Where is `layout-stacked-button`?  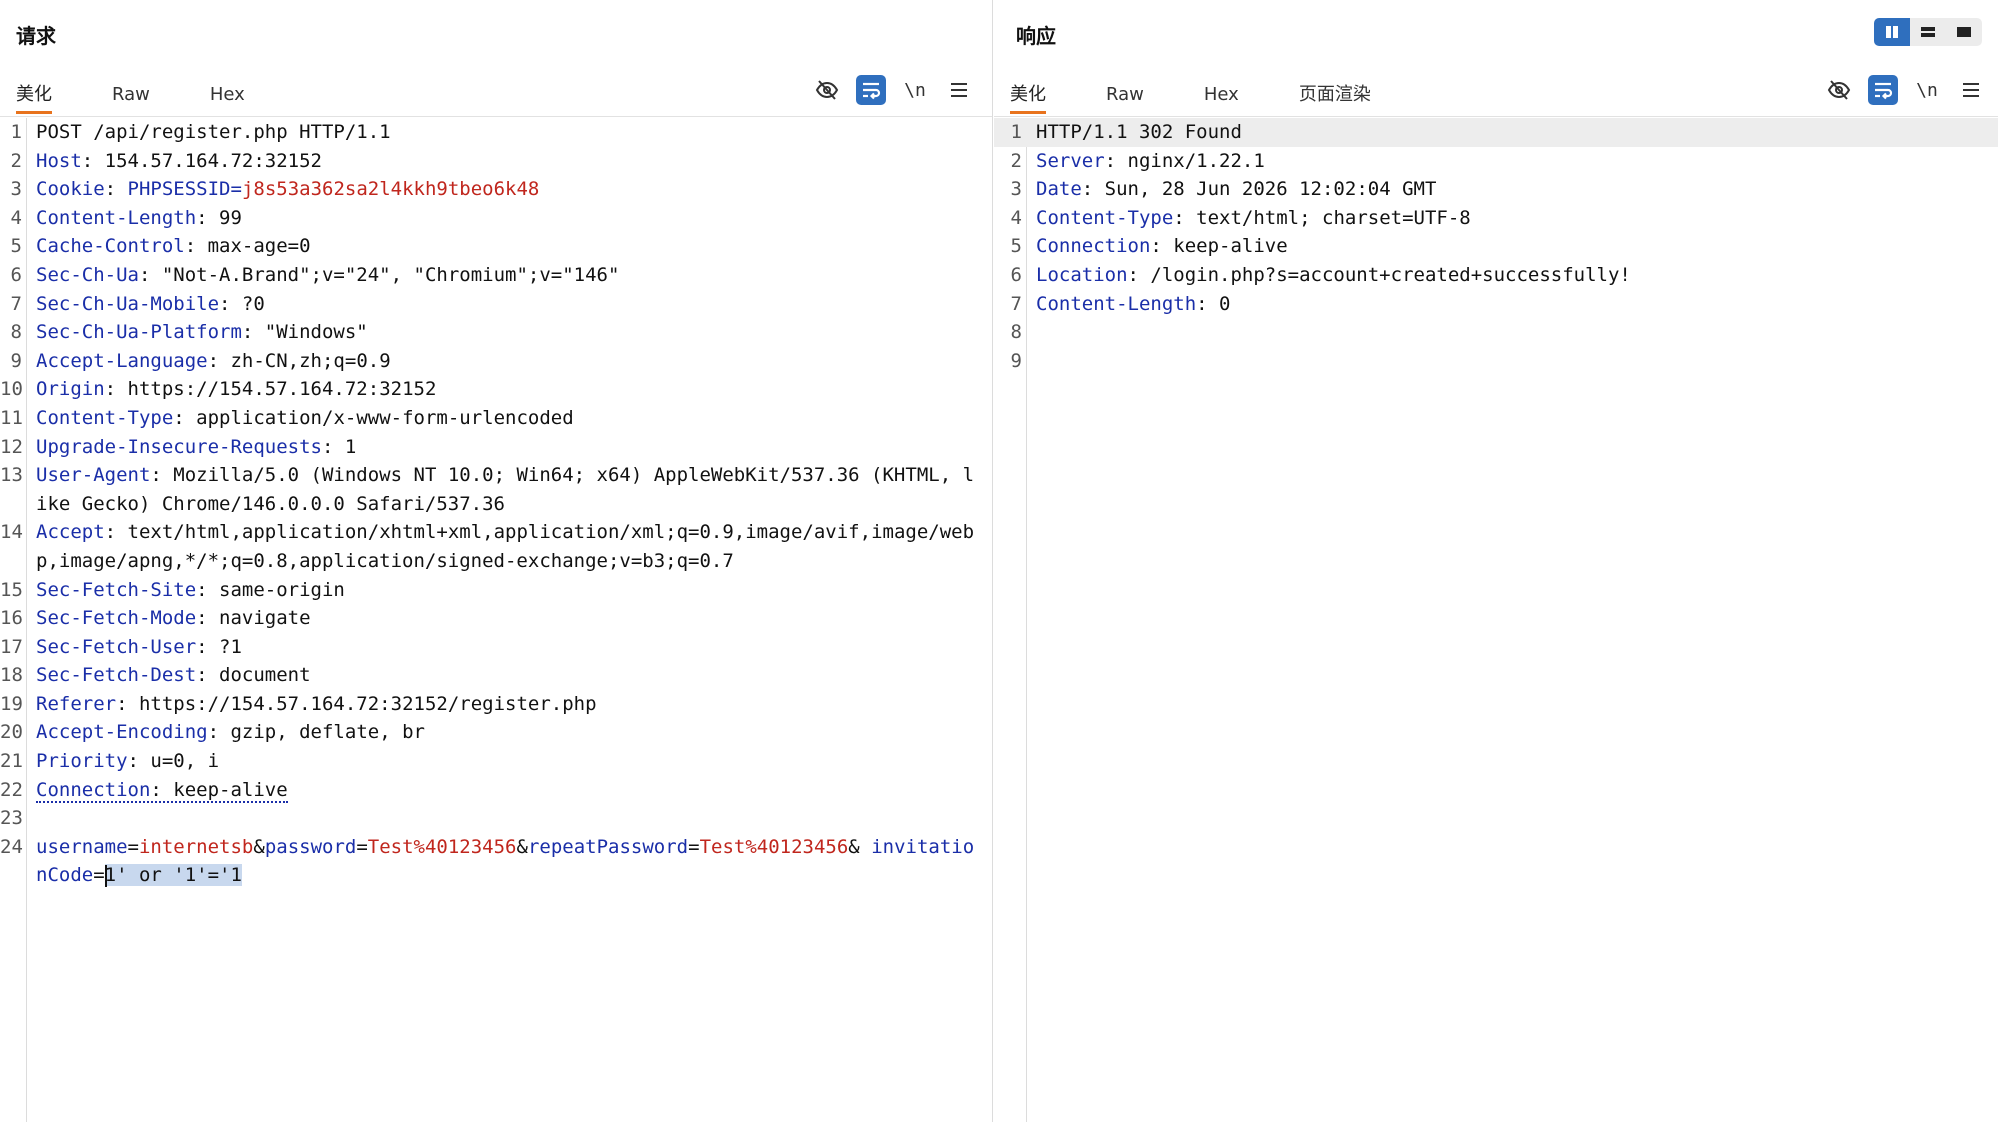 layout-stacked-button is located at coordinates (1928, 32).